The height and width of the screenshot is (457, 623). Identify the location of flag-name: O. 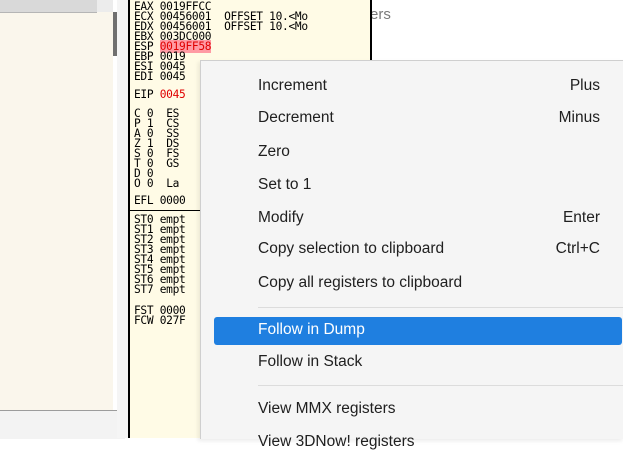
(137, 183).